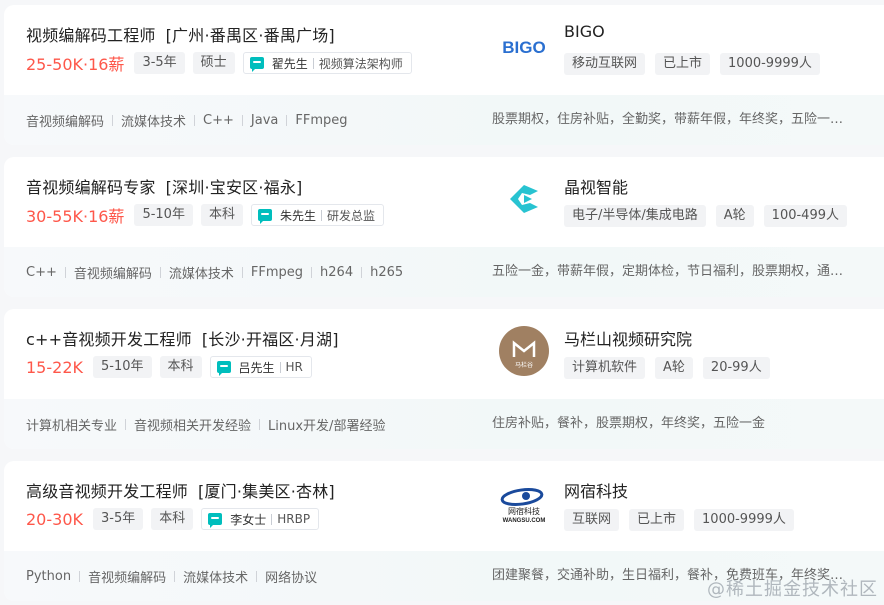 The width and height of the screenshot is (884, 605). I want to click on job-title-text: 高级音视频开发工程师, so click(107, 491).